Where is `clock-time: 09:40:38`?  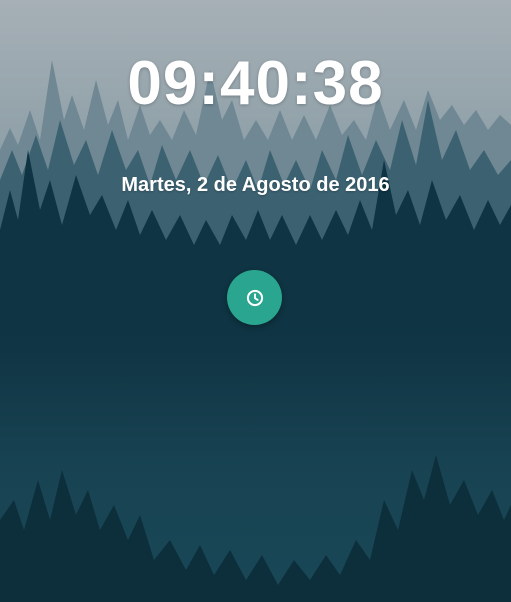
clock-time: 09:40:38 is located at coordinates (255, 83).